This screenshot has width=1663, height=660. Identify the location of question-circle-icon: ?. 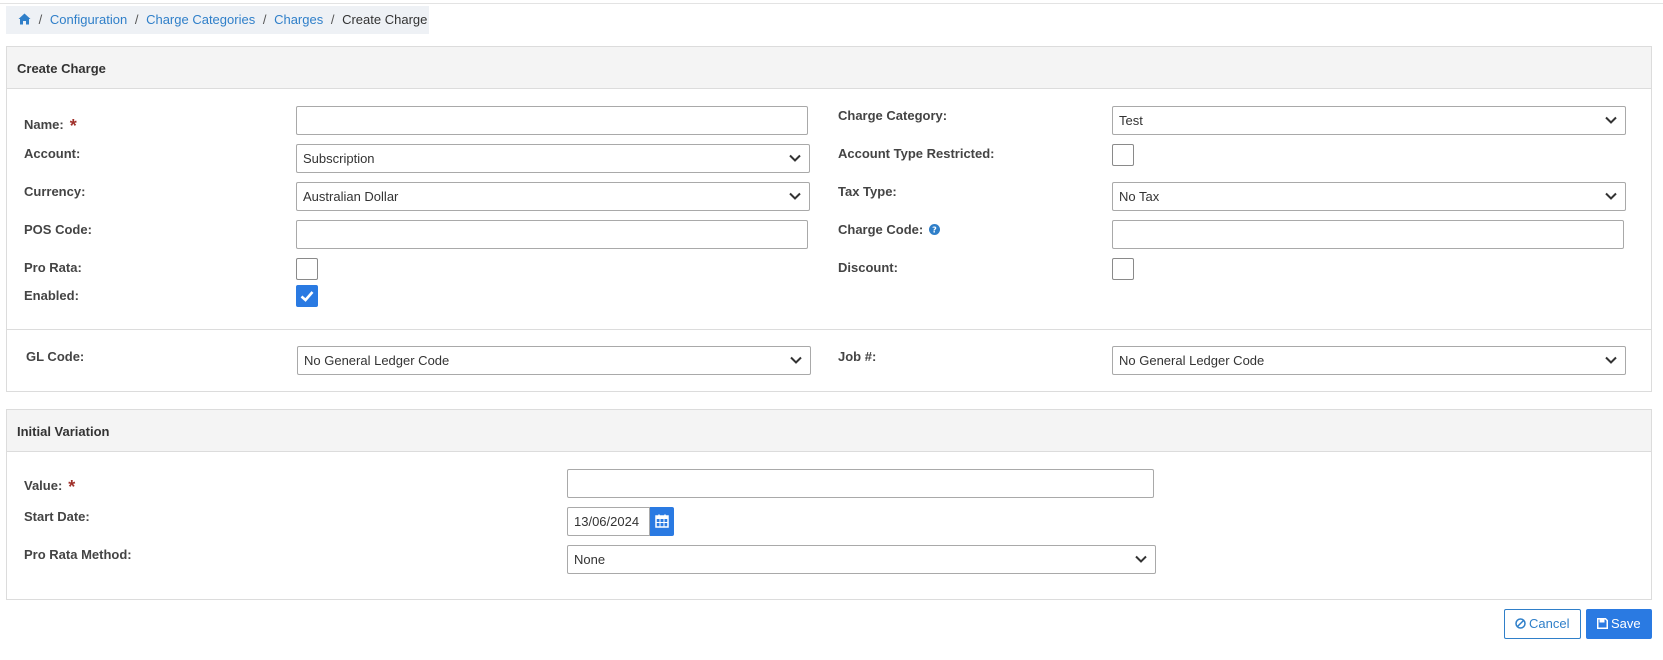
(934, 229).